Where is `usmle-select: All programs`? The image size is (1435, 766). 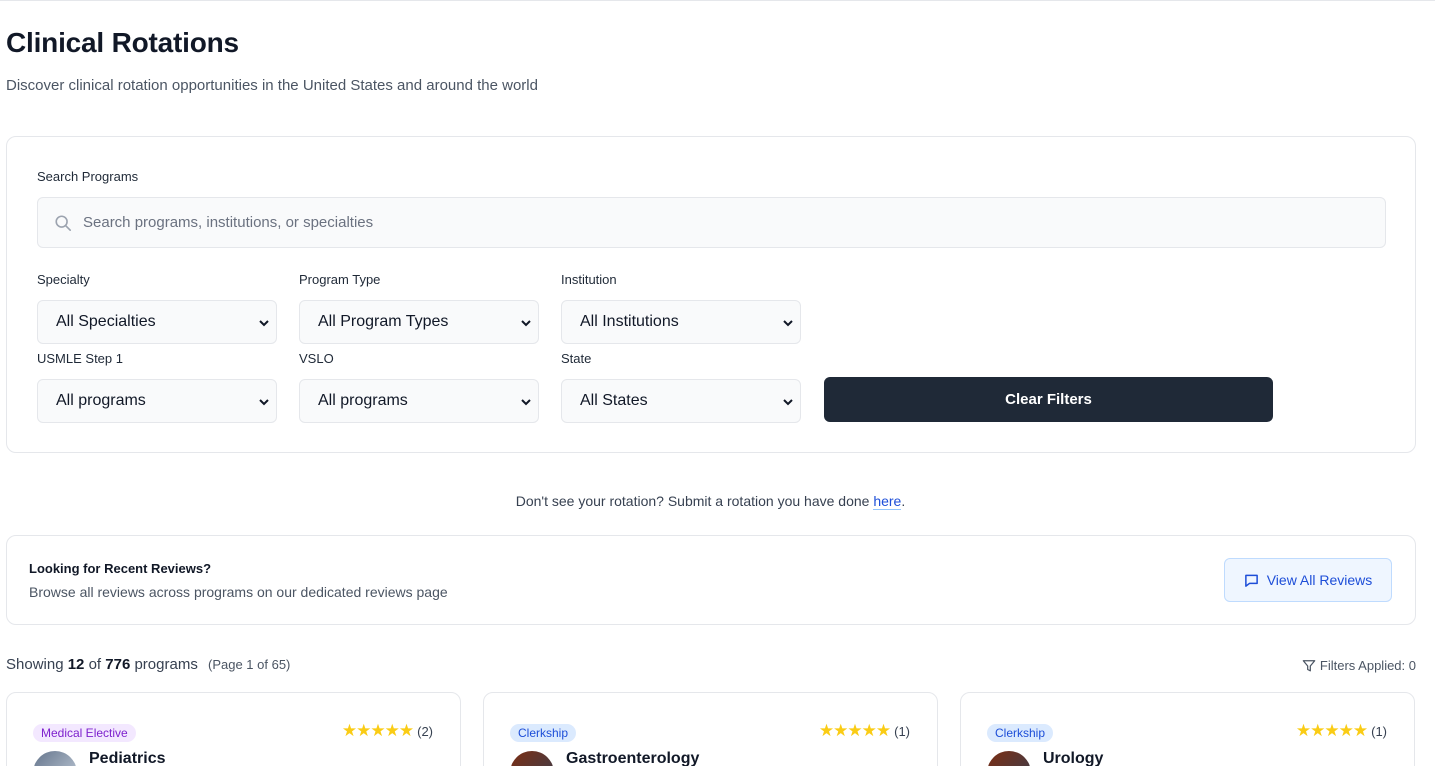
usmle-select: All programs is located at coordinates (157, 401).